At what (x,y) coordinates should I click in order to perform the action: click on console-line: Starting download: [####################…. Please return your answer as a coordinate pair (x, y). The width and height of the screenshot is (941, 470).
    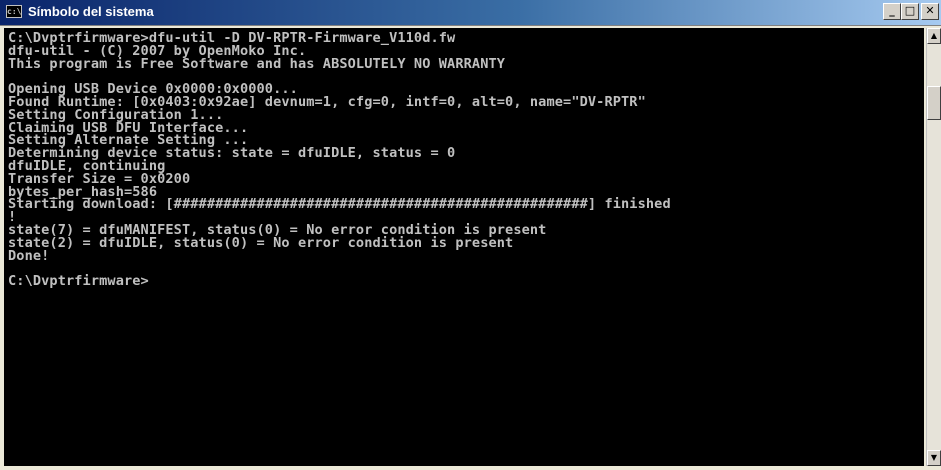
    Looking at the image, I should click on (339, 204).